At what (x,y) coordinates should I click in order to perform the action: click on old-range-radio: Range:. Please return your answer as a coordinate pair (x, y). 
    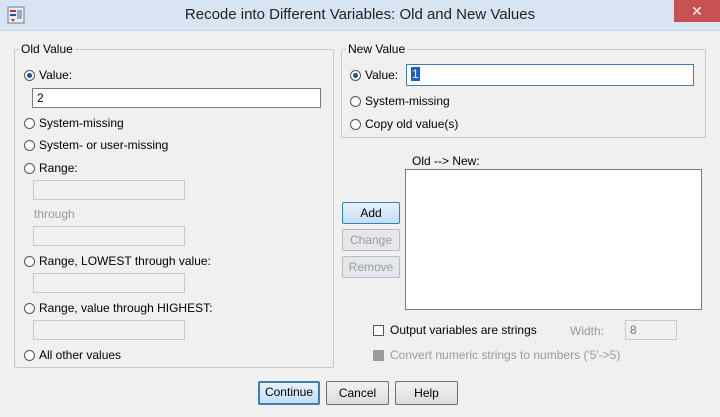
    Looking at the image, I should click on (51, 168).